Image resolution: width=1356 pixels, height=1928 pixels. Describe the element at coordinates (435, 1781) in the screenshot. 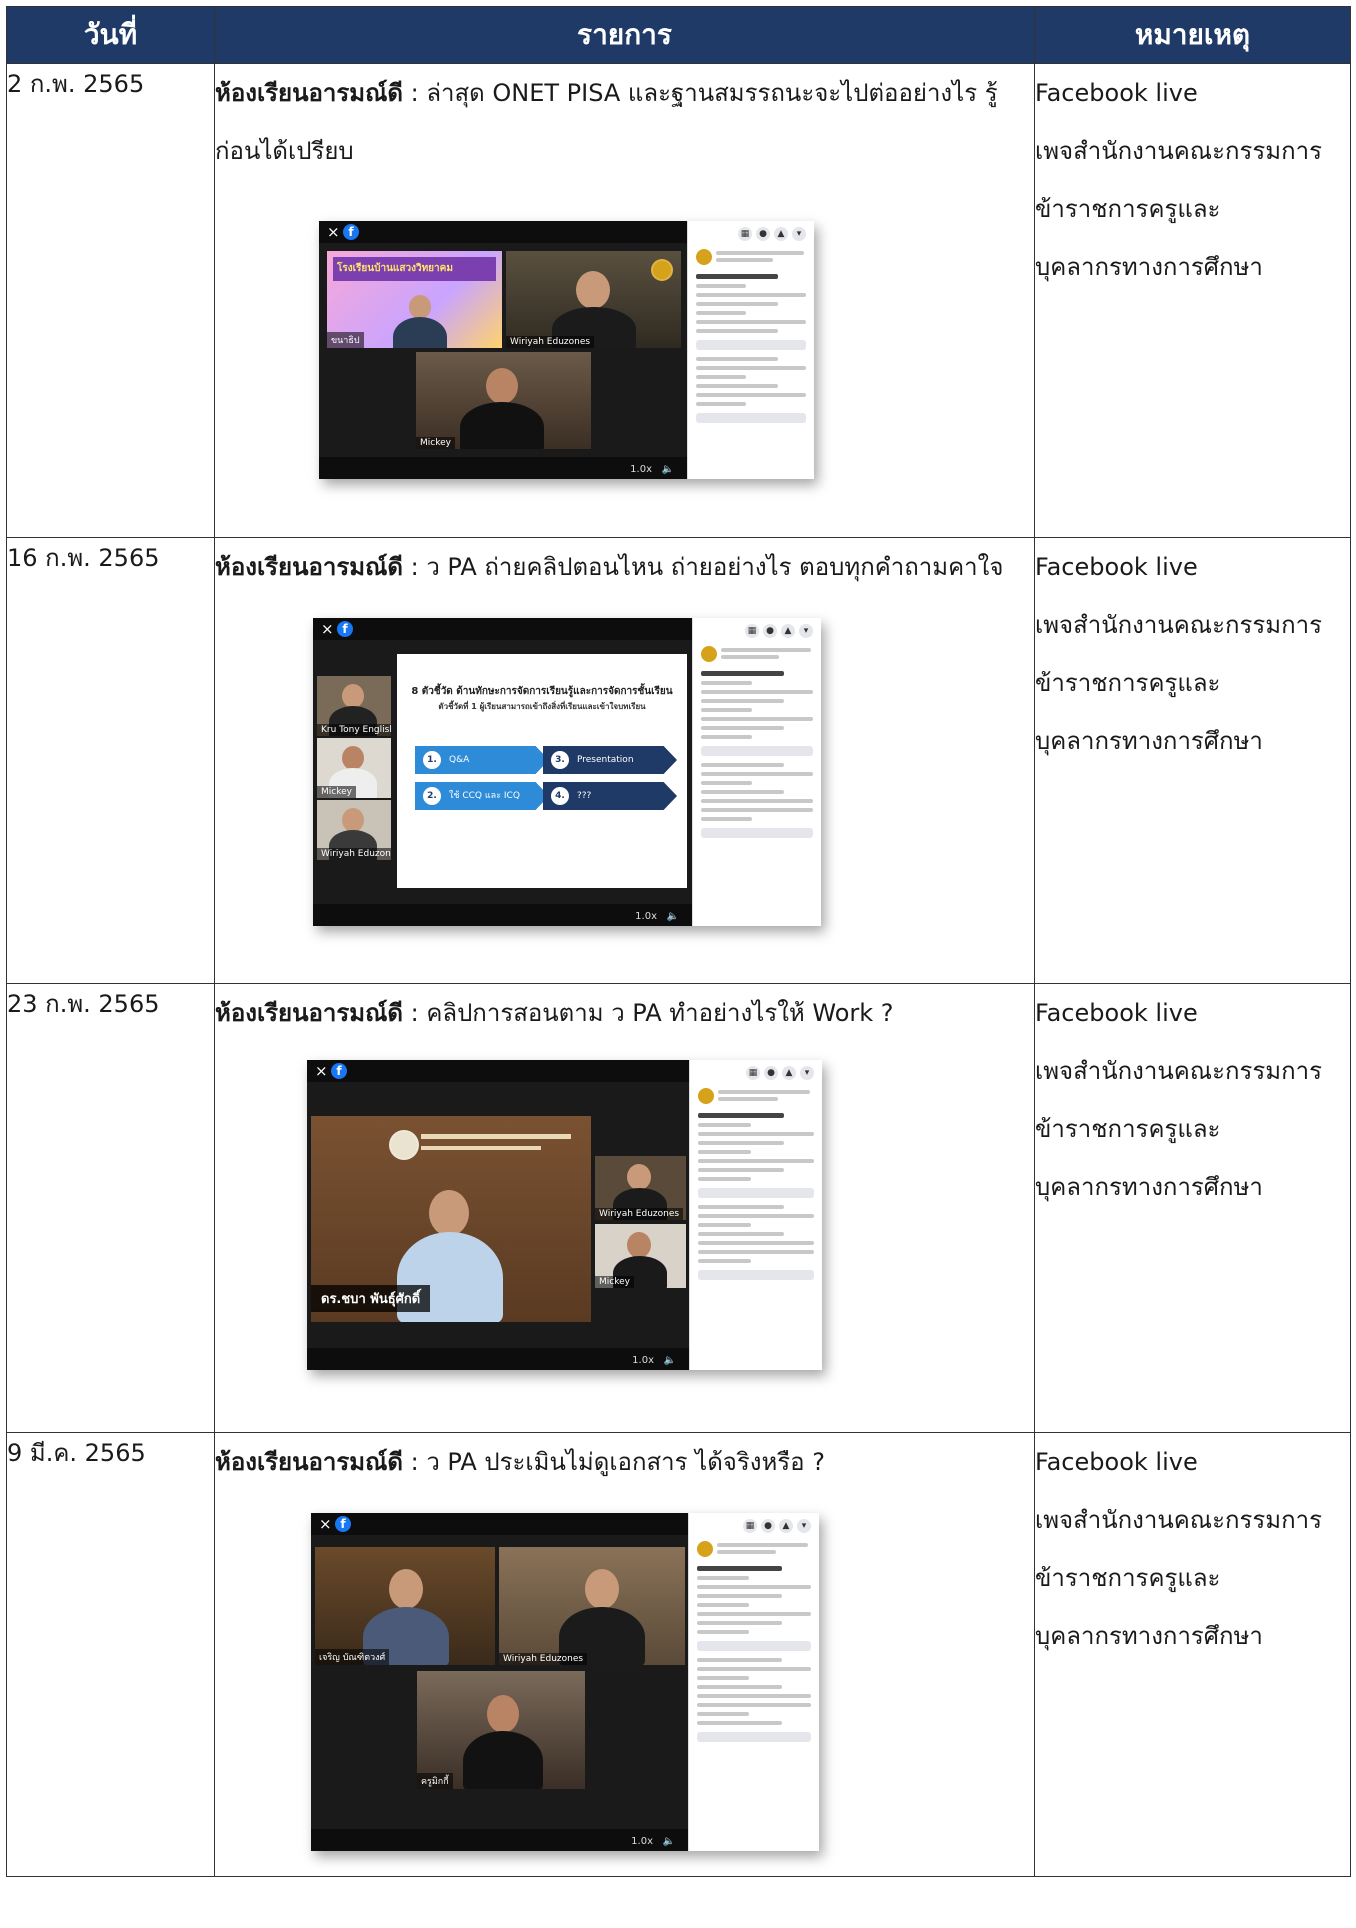

I see `participant-name: ครูมิกกี้` at that location.